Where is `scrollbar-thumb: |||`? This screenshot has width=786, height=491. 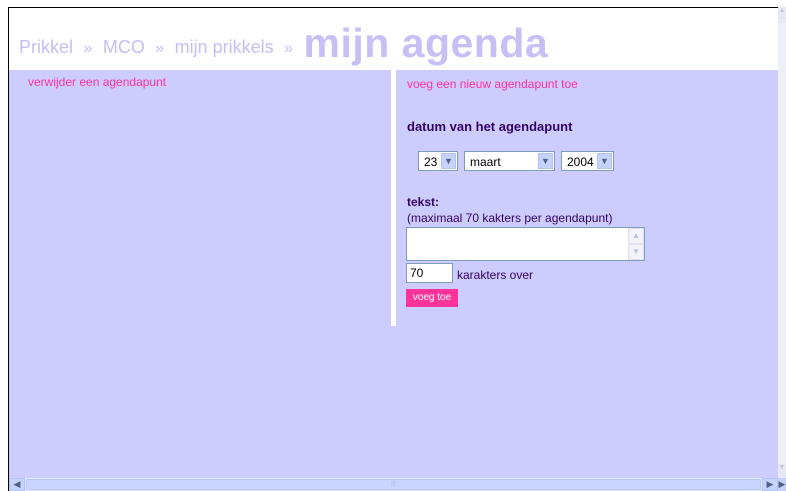
scrollbar-thumb: ||| is located at coordinates (393, 484).